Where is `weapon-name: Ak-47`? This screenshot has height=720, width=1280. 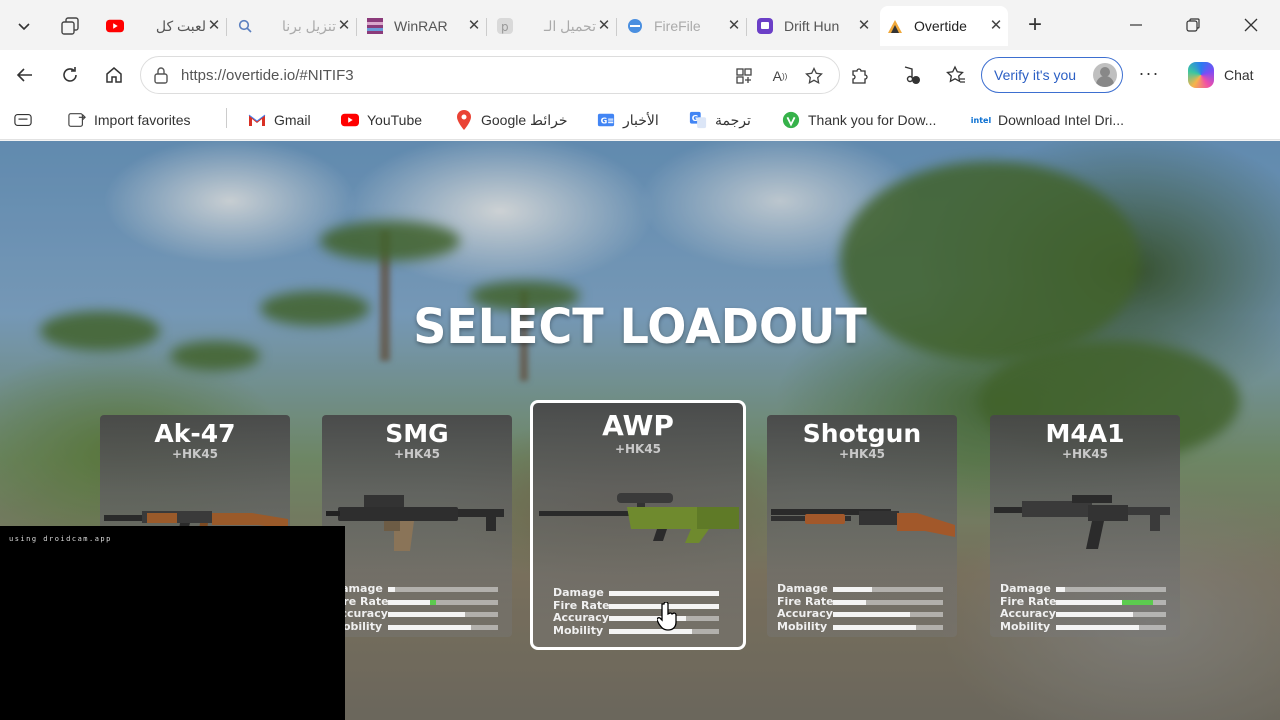
weapon-name: Ak-47 is located at coordinates (195, 433).